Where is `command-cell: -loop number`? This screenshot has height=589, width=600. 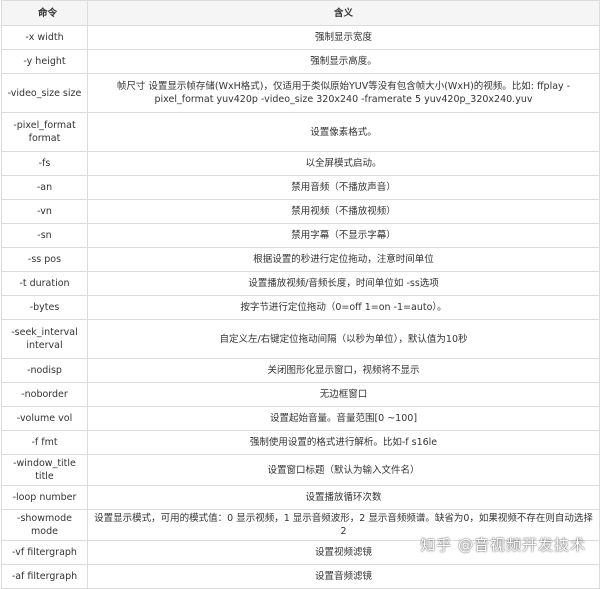
command-cell: -loop number is located at coordinates (44, 497).